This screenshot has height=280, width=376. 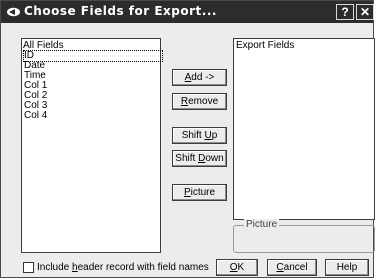 I want to click on shift-down-button: Shift Down, so click(x=199, y=158).